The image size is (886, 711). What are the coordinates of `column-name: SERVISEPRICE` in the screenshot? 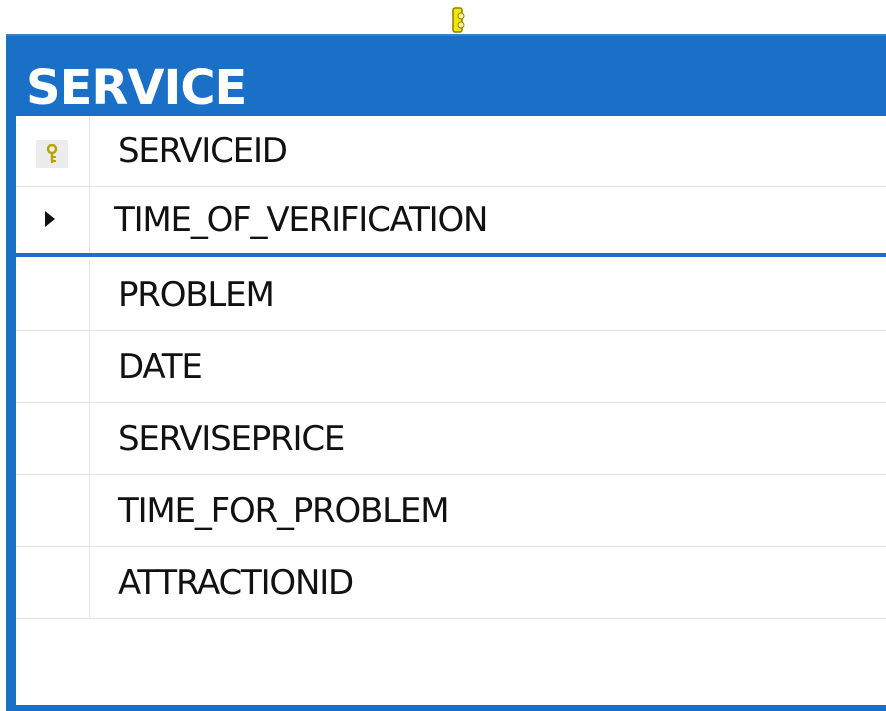 It's located at (231, 439).